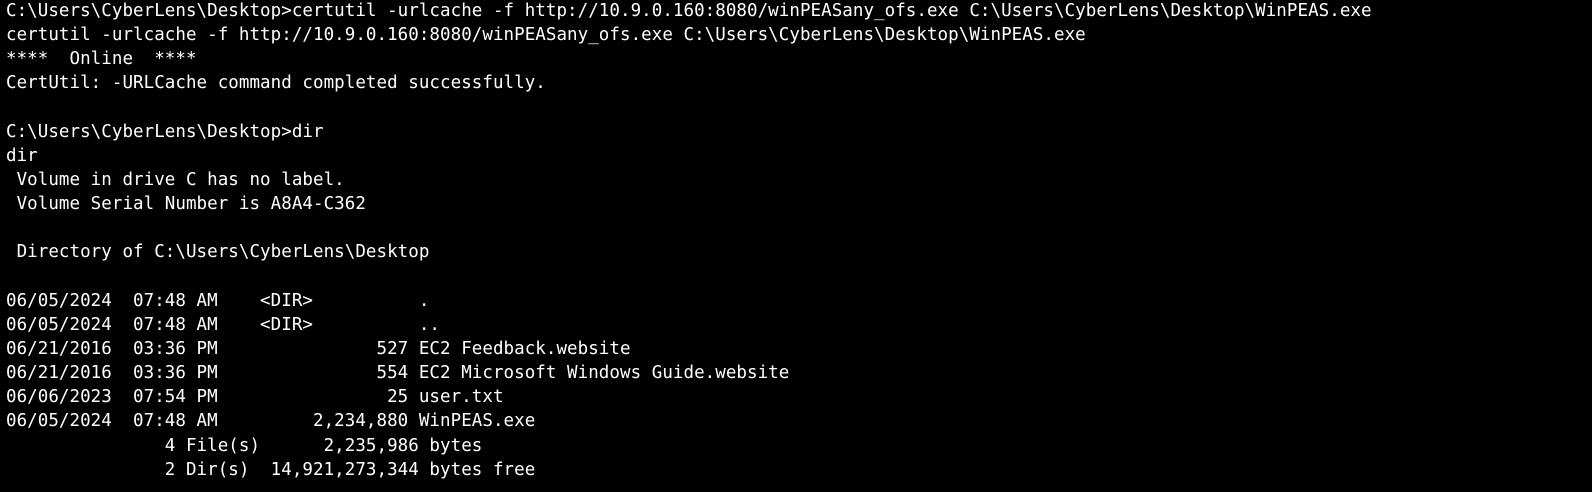 The image size is (1592, 492). I want to click on dir-summary-line: 2 Dir(s) 14,921,273,344 bytes free, so click(271, 469).